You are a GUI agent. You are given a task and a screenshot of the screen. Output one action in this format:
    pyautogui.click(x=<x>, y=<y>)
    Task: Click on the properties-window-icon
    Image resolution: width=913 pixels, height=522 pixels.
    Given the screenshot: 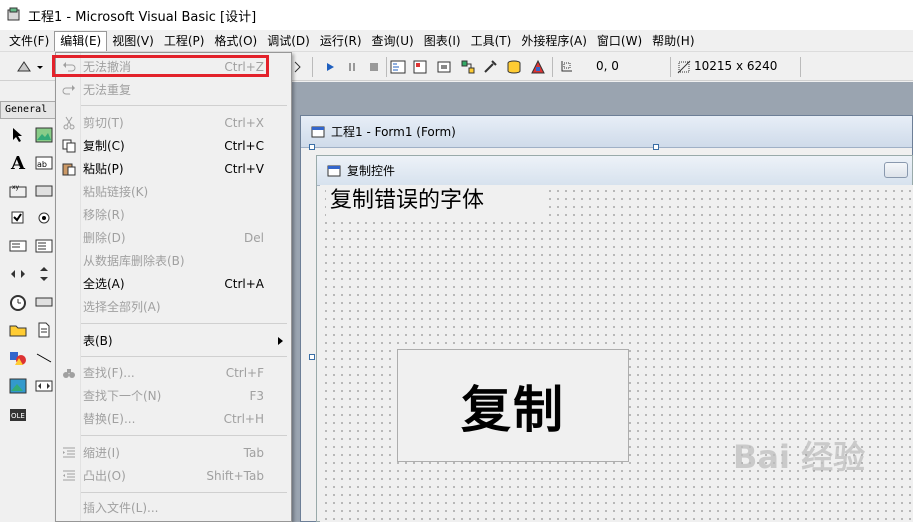 What is the action you would take?
    pyautogui.click(x=420, y=67)
    